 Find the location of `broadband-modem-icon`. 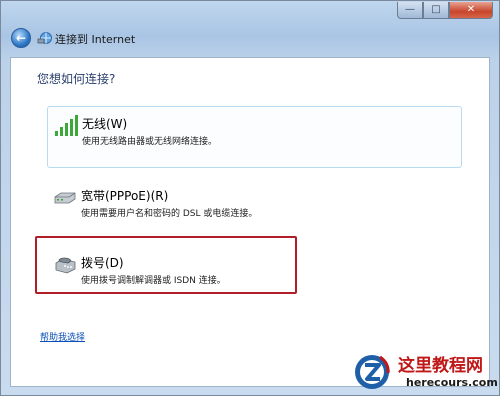

broadband-modem-icon is located at coordinates (65, 198).